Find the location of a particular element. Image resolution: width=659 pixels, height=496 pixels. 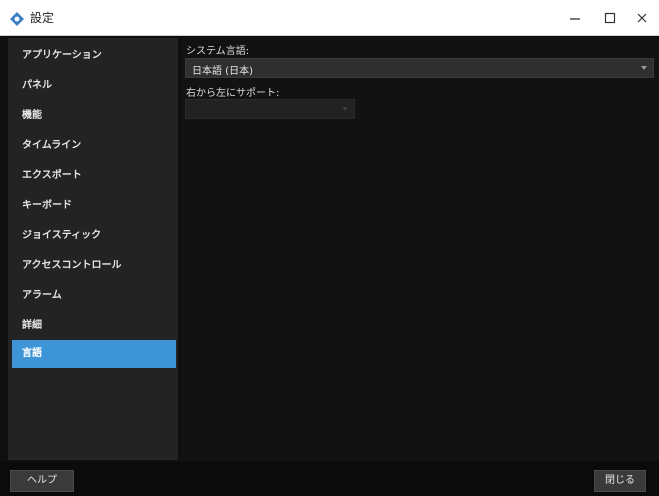

close-button: 閉じる is located at coordinates (620, 481).